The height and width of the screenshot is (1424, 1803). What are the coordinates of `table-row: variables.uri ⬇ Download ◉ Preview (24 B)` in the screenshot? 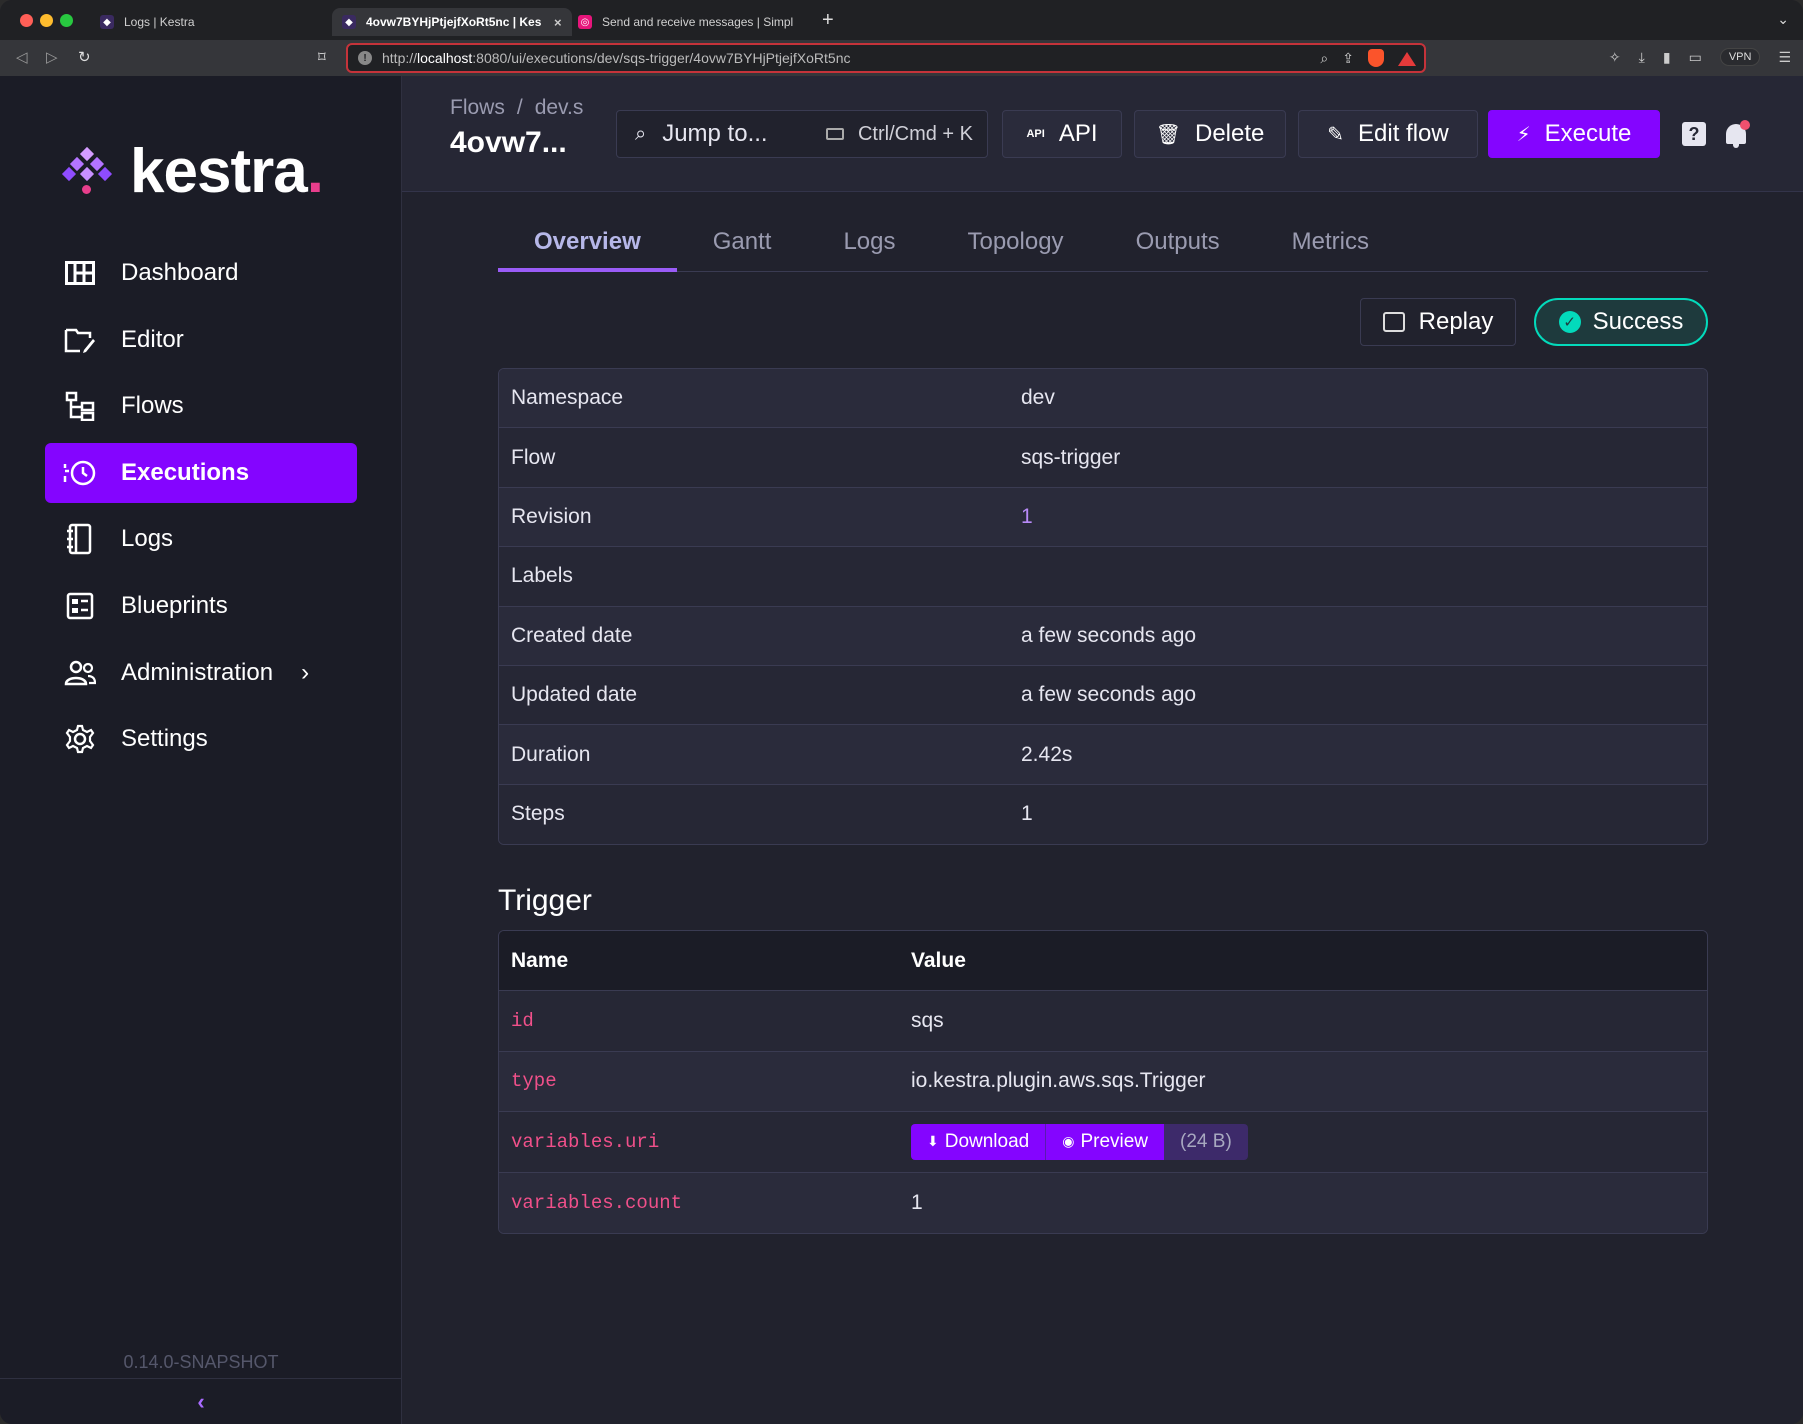 It's located at (1103, 1142).